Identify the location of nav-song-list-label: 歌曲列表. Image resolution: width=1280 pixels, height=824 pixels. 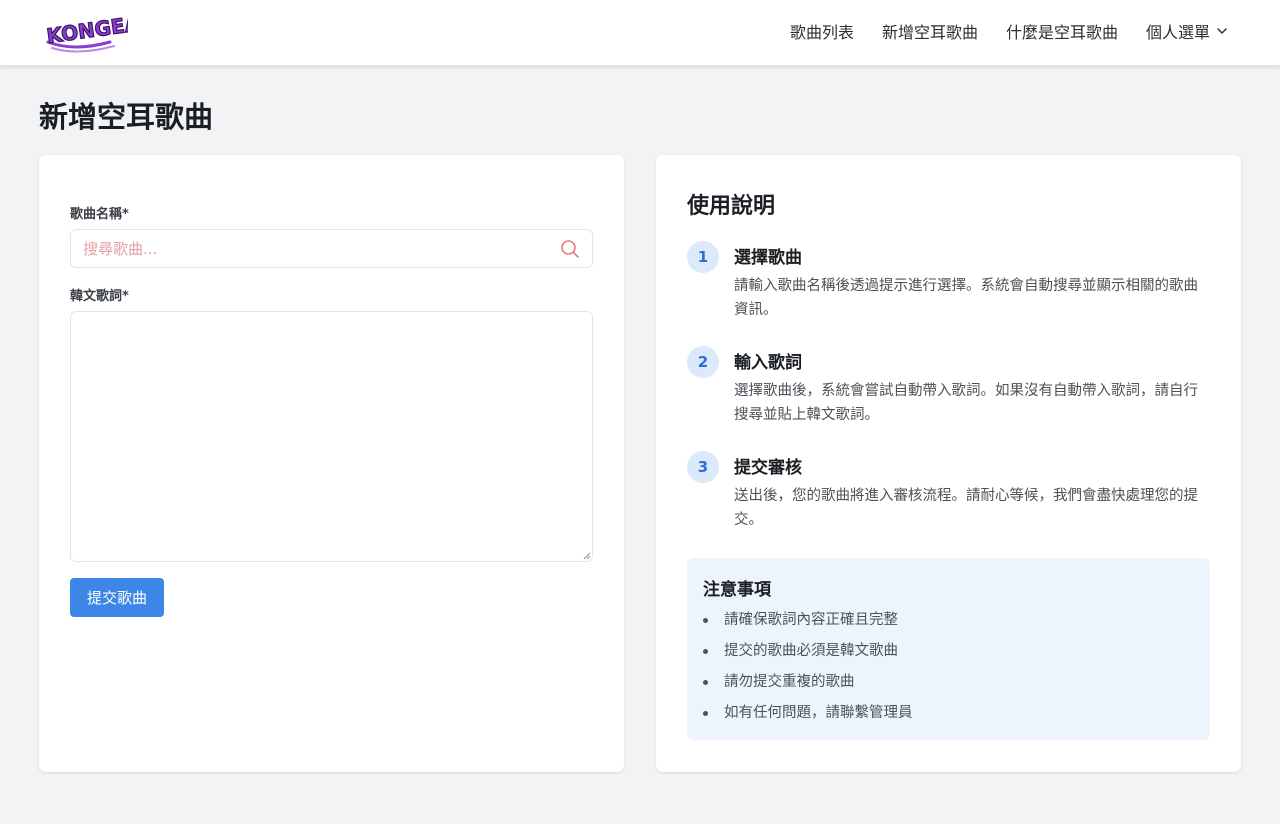
(821, 32).